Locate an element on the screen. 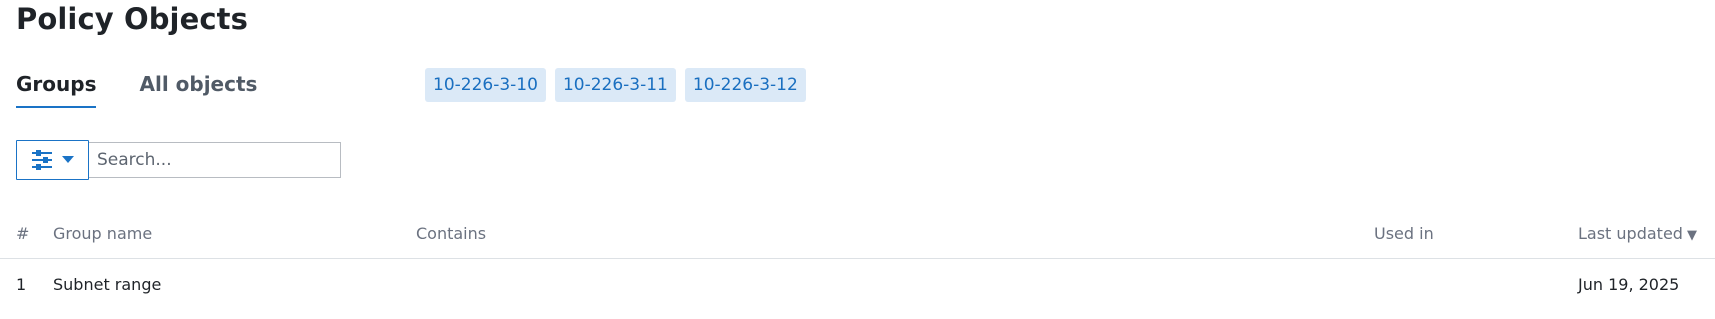 Image resolution: width=1715 pixels, height=319 pixels. column-header-index: # is located at coordinates (23, 233).